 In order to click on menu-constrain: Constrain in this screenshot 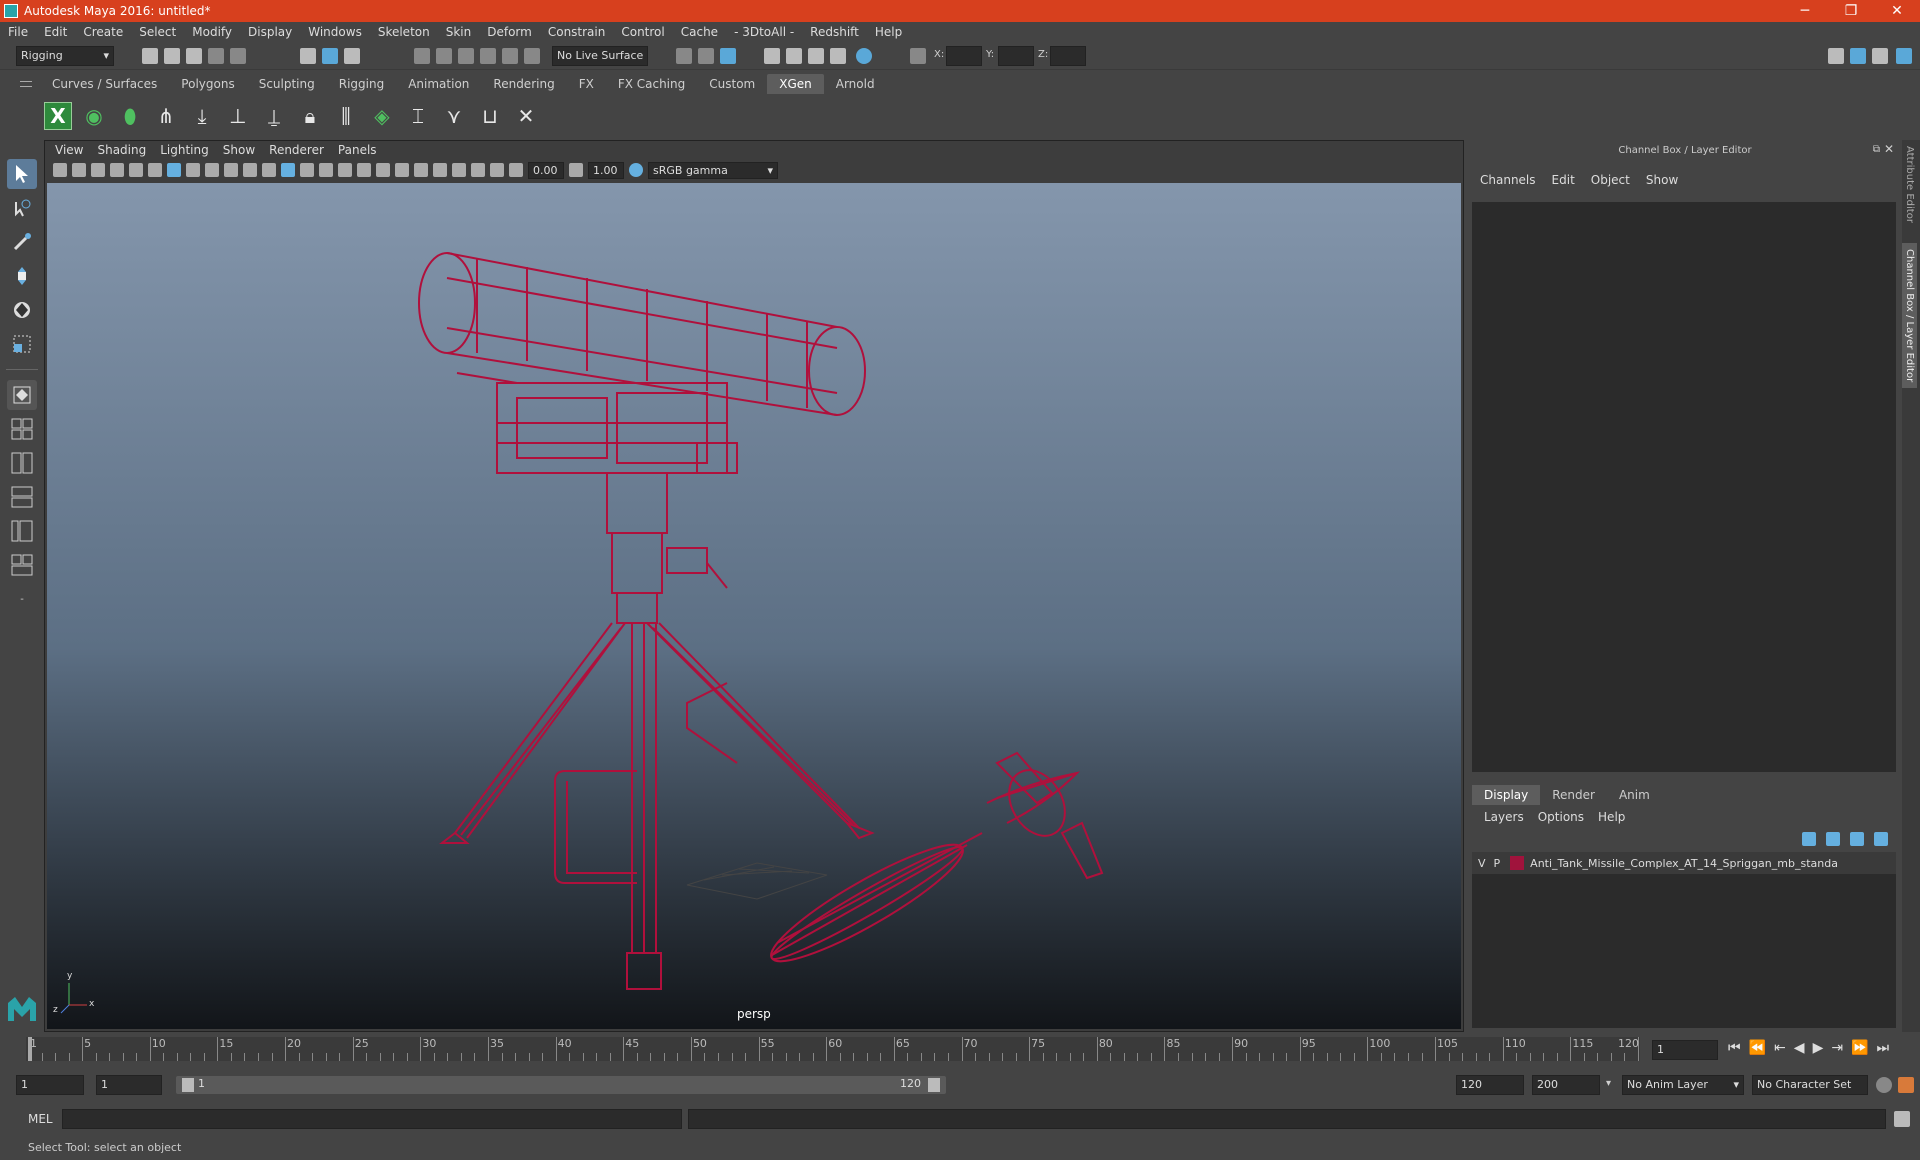, I will do `click(577, 32)`.